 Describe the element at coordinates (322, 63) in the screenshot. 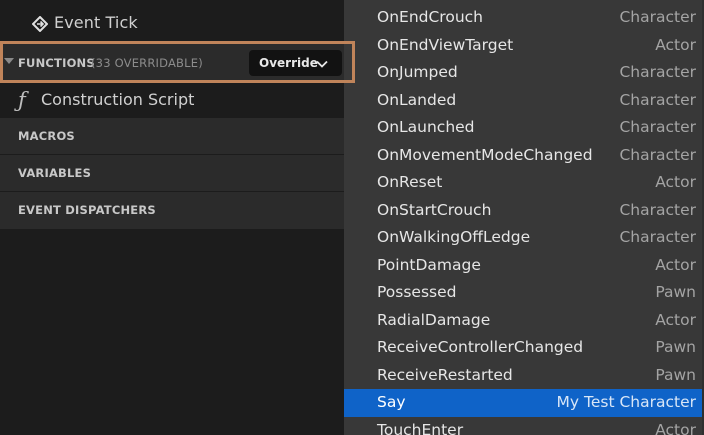

I see `chevron-down-icon` at that location.